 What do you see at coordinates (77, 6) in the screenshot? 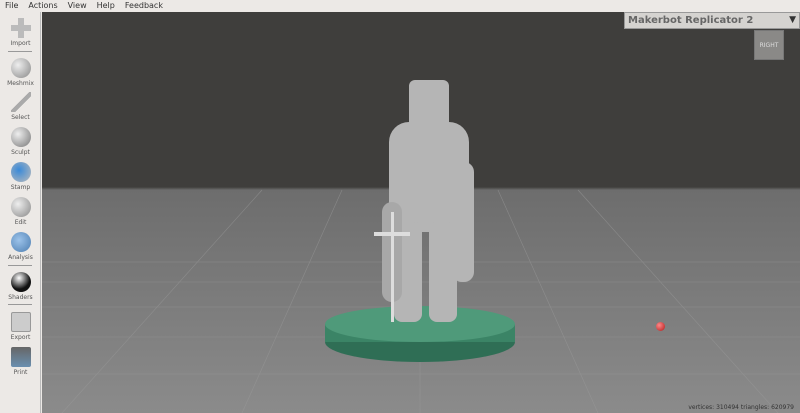
I see `menu-view: View` at bounding box center [77, 6].